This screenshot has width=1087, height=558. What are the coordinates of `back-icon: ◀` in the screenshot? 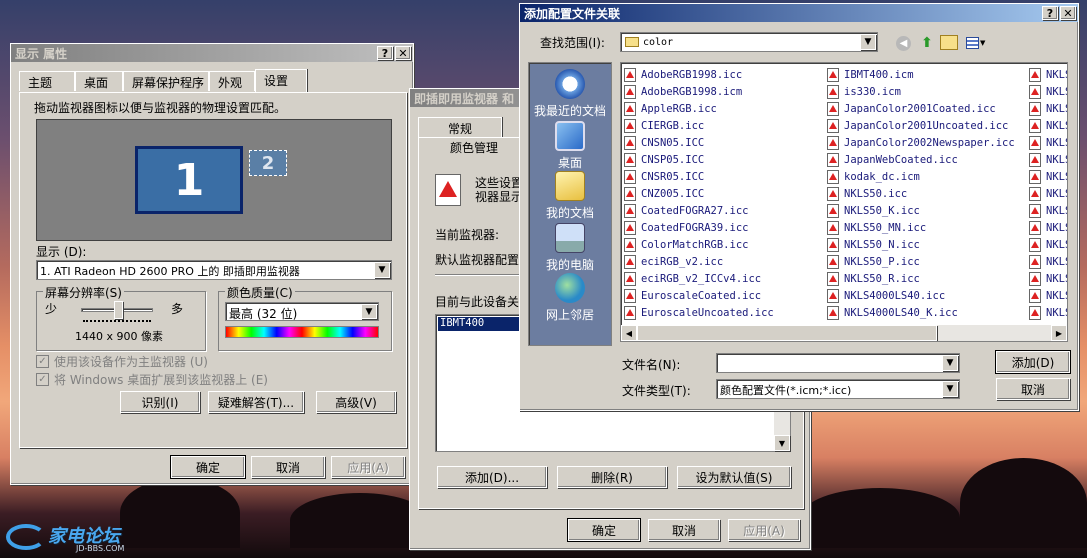 It's located at (903, 43).